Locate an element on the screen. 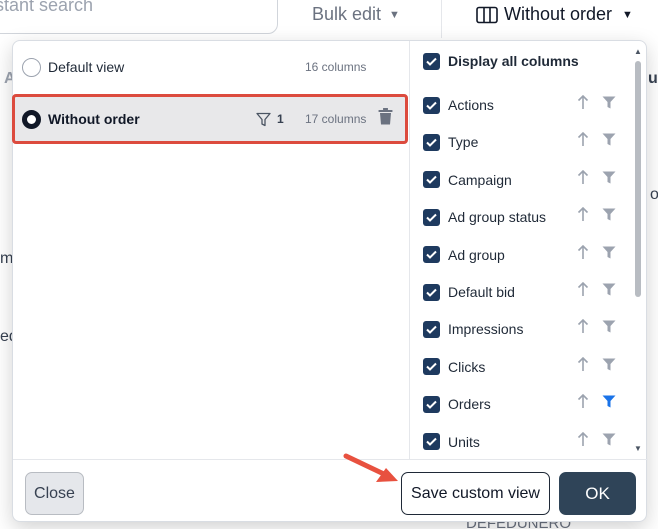 This screenshot has height=529, width=658. column-row: Type is located at coordinates (529, 142).